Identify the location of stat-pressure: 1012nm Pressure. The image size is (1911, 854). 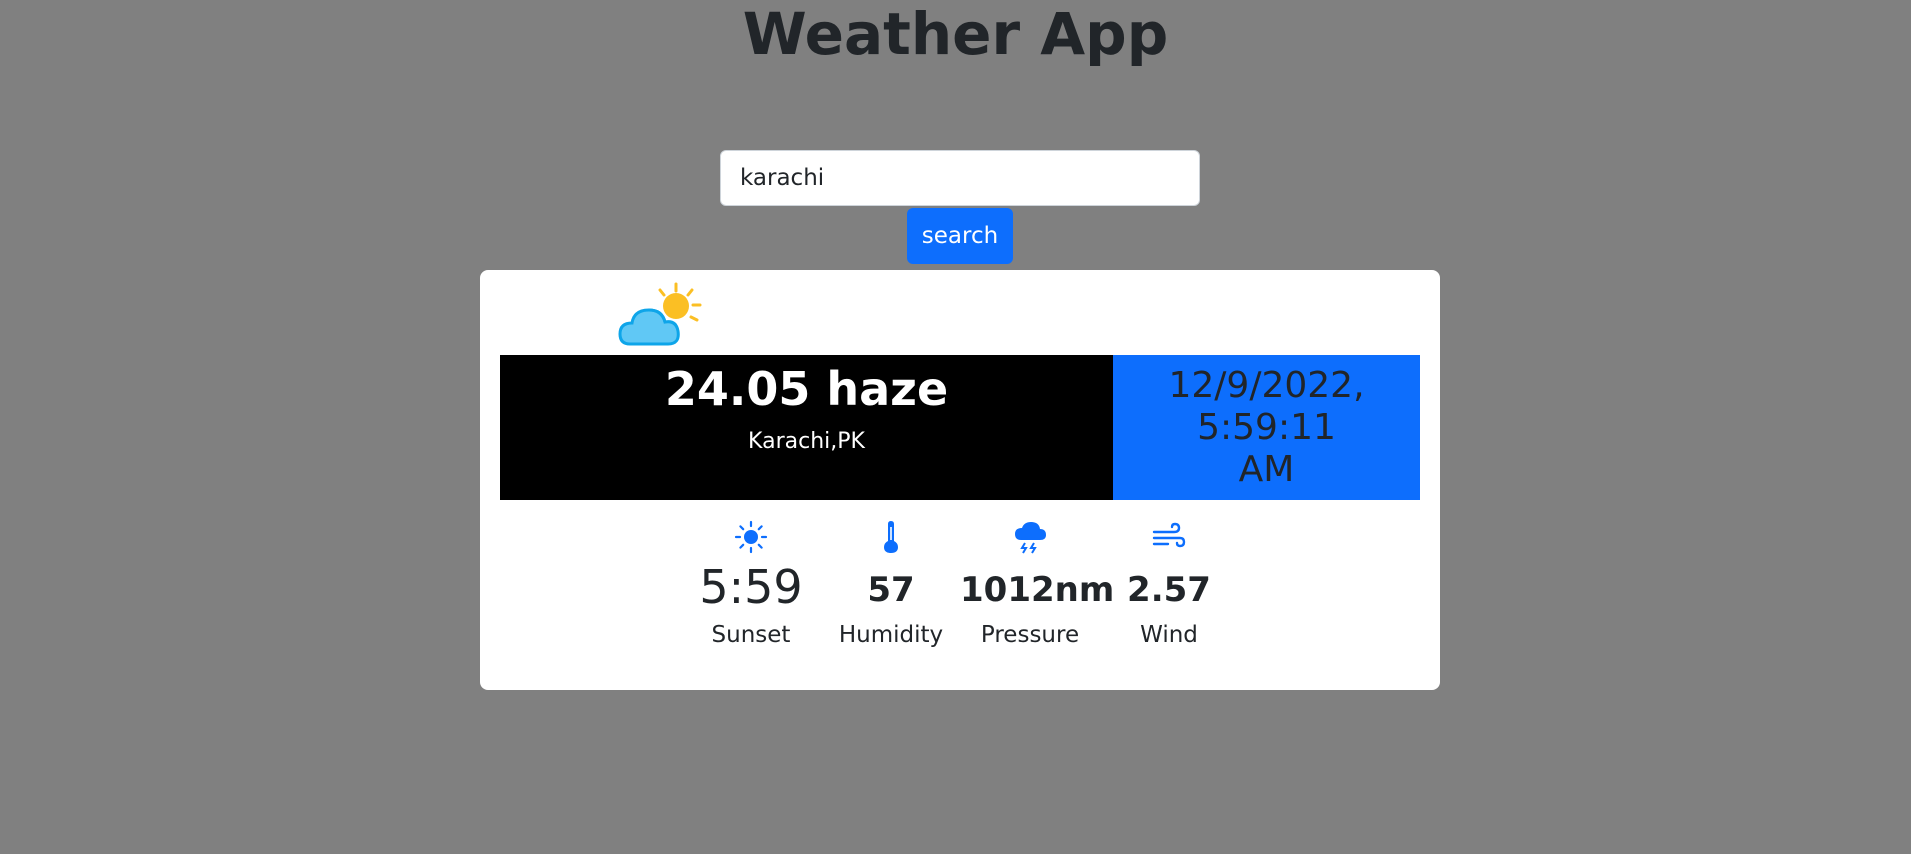
(1037, 585).